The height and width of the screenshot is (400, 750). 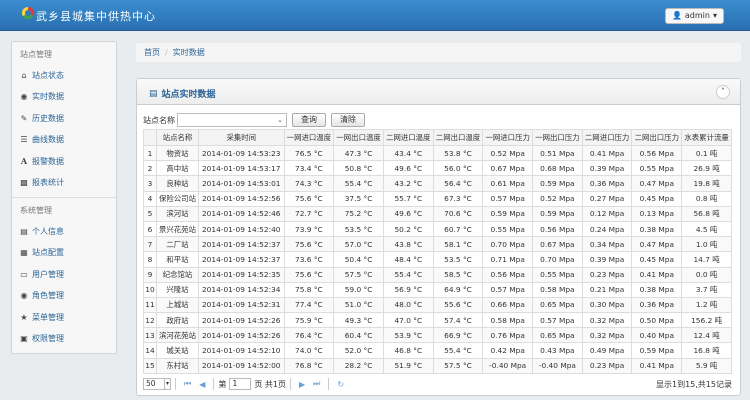 What do you see at coordinates (706, 198) in the screenshot?
I see `table-cell: 0.8 吨` at bounding box center [706, 198].